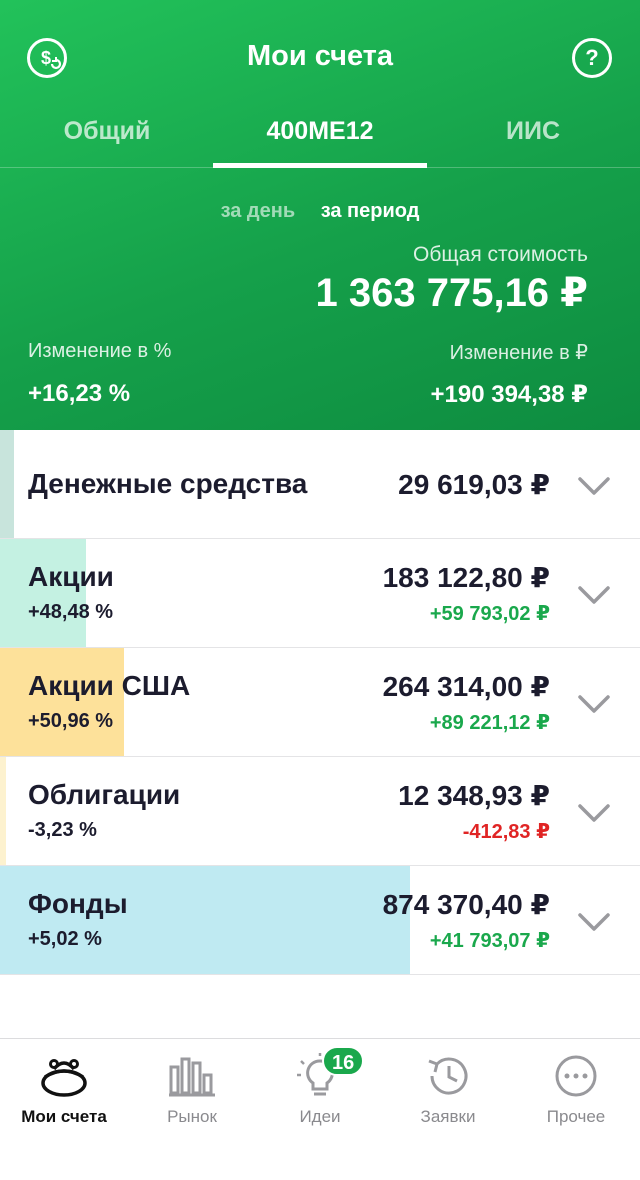 The height and width of the screenshot is (1180, 640). Describe the element at coordinates (489, 723) in the screenshot. I see `asset-change-rub: +89 221,12 ₽` at that location.